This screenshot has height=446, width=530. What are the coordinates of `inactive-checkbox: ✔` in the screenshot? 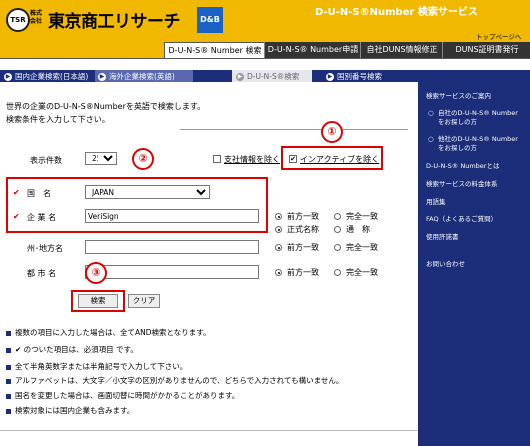 It's located at (293, 159).